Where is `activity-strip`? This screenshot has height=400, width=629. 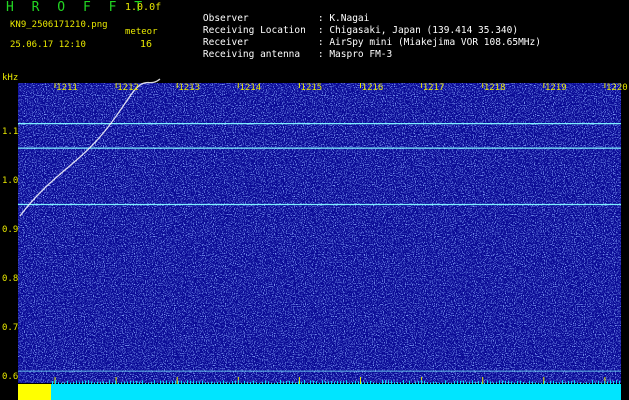 activity-strip is located at coordinates (319, 392).